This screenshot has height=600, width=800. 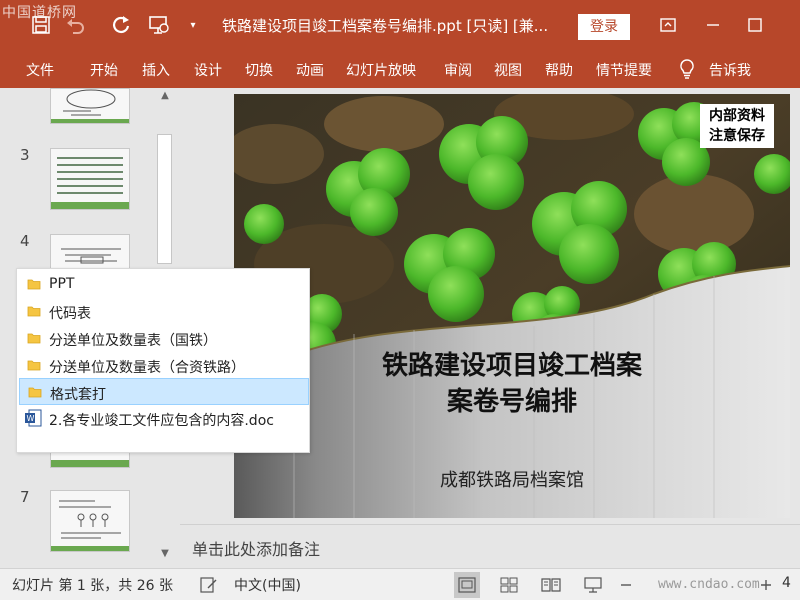 What do you see at coordinates (159, 25) in the screenshot?
I see `slideshow-from-start-icon` at bounding box center [159, 25].